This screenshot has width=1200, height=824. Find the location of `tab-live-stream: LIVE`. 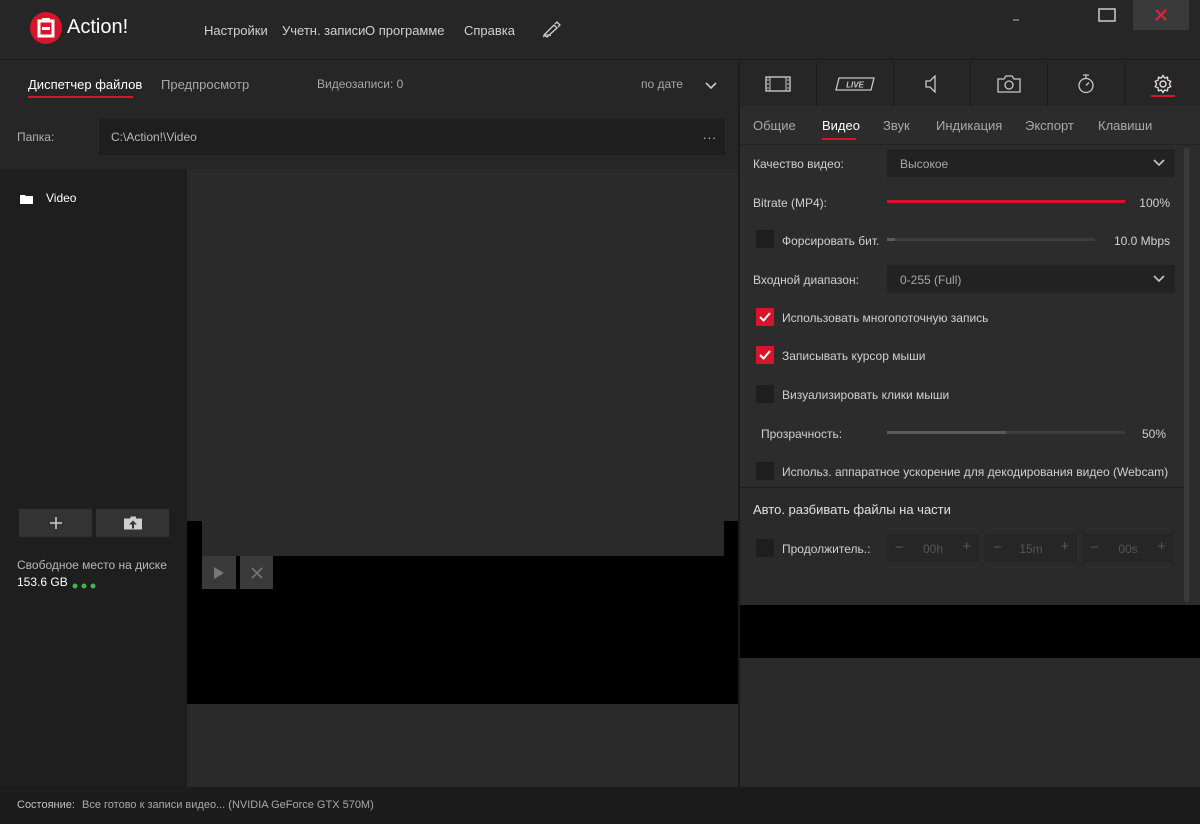

tab-live-stream: LIVE is located at coordinates (855, 84).